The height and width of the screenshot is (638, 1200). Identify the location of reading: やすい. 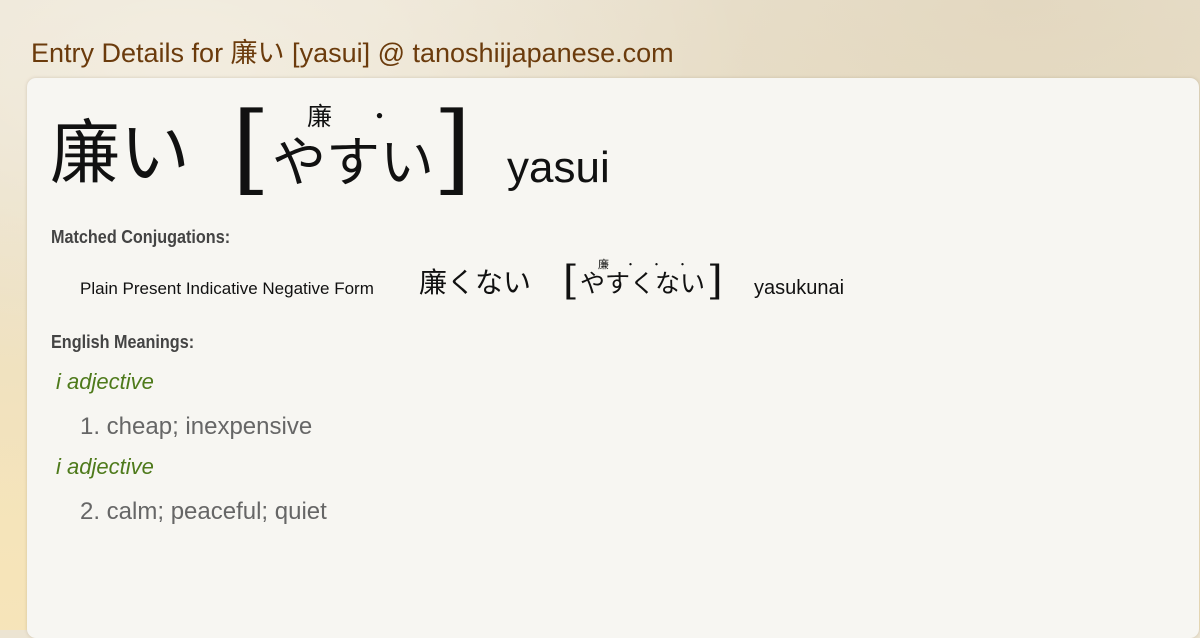
(353, 162).